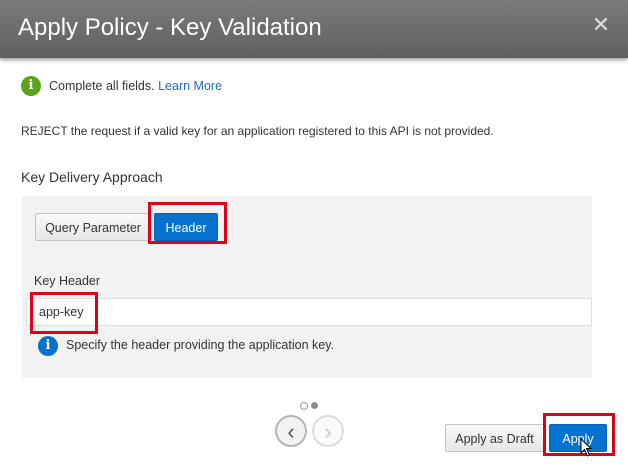 This screenshot has width=628, height=475. What do you see at coordinates (92, 177) in the screenshot?
I see `key-delivery-heading: Key Delivery Approach` at bounding box center [92, 177].